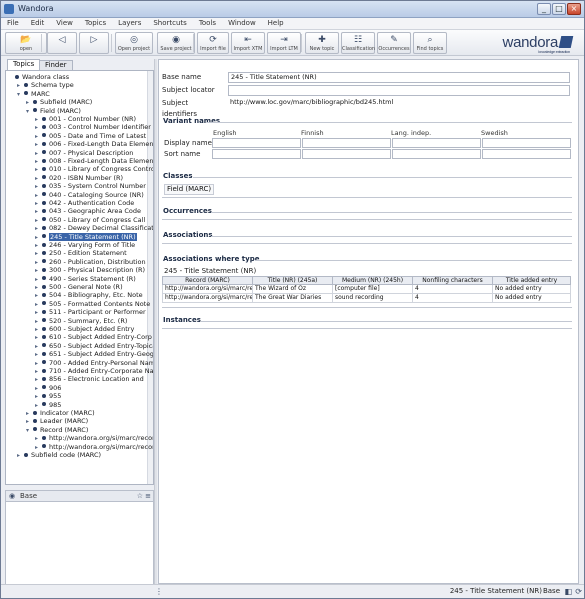 The height and width of the screenshot is (599, 585). I want to click on tree-node-label: 001 - Control Number (NR), so click(93, 119).